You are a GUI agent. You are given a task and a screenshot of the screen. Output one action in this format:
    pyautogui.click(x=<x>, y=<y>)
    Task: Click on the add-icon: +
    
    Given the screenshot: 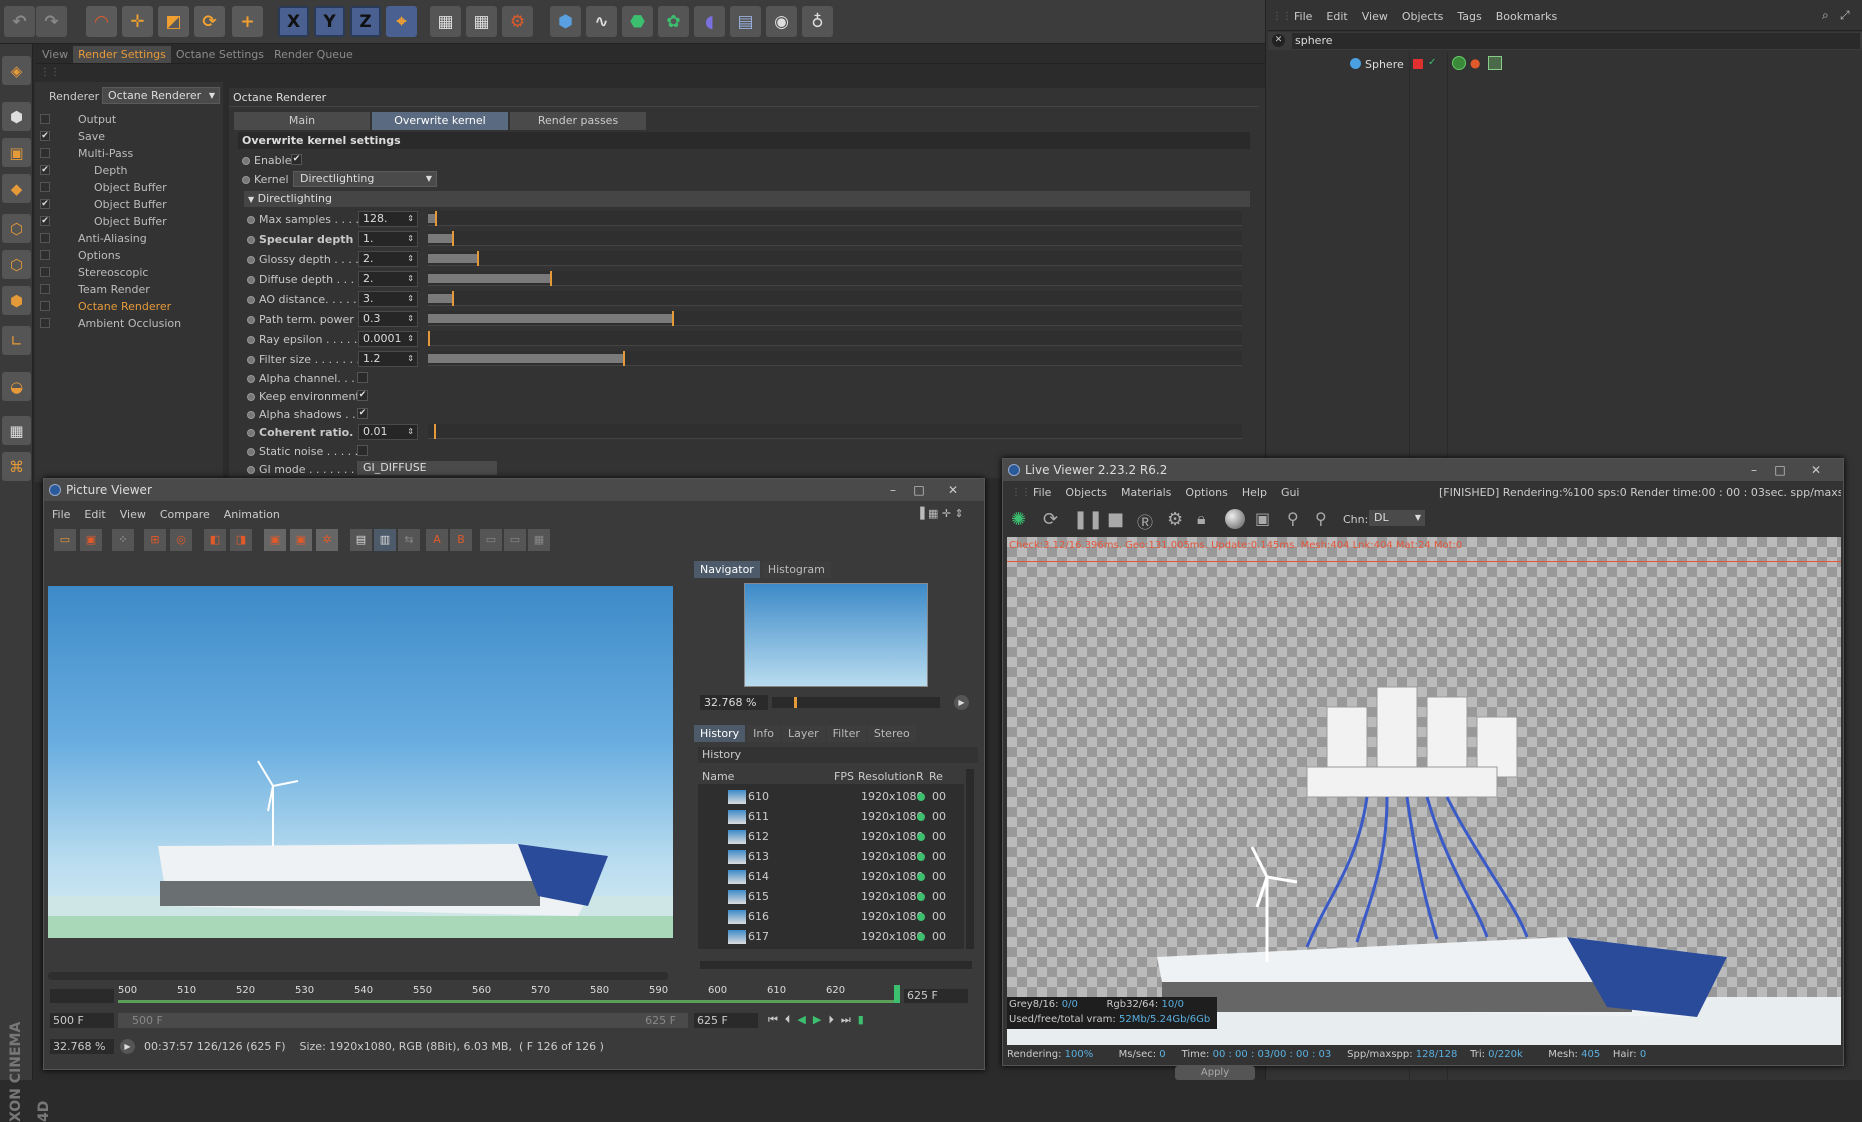 What is the action you would take?
    pyautogui.click(x=247, y=21)
    